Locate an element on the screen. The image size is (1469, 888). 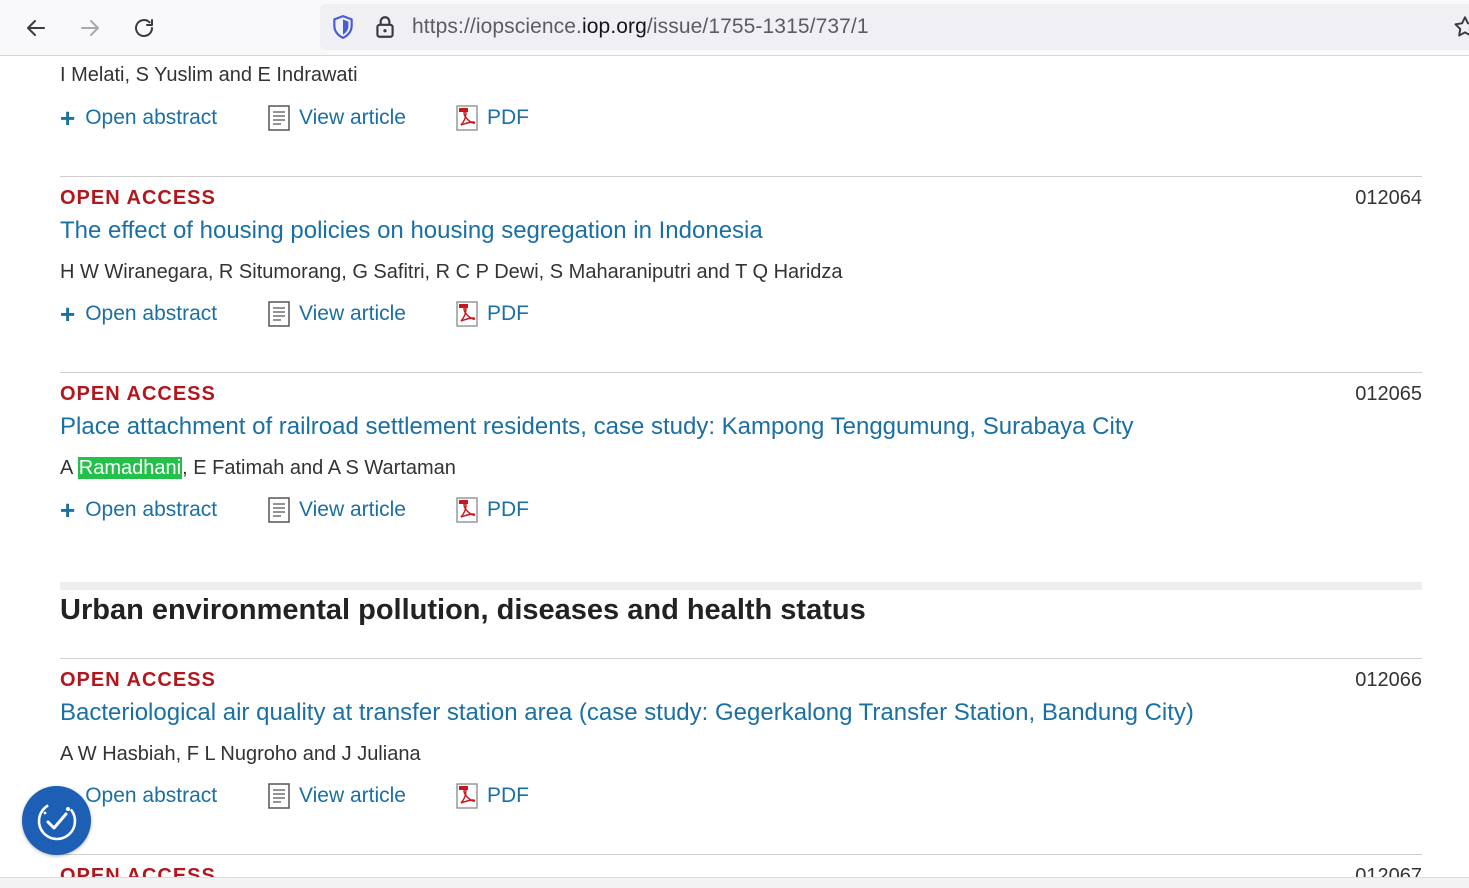
forward-button is located at coordinates (90, 28).